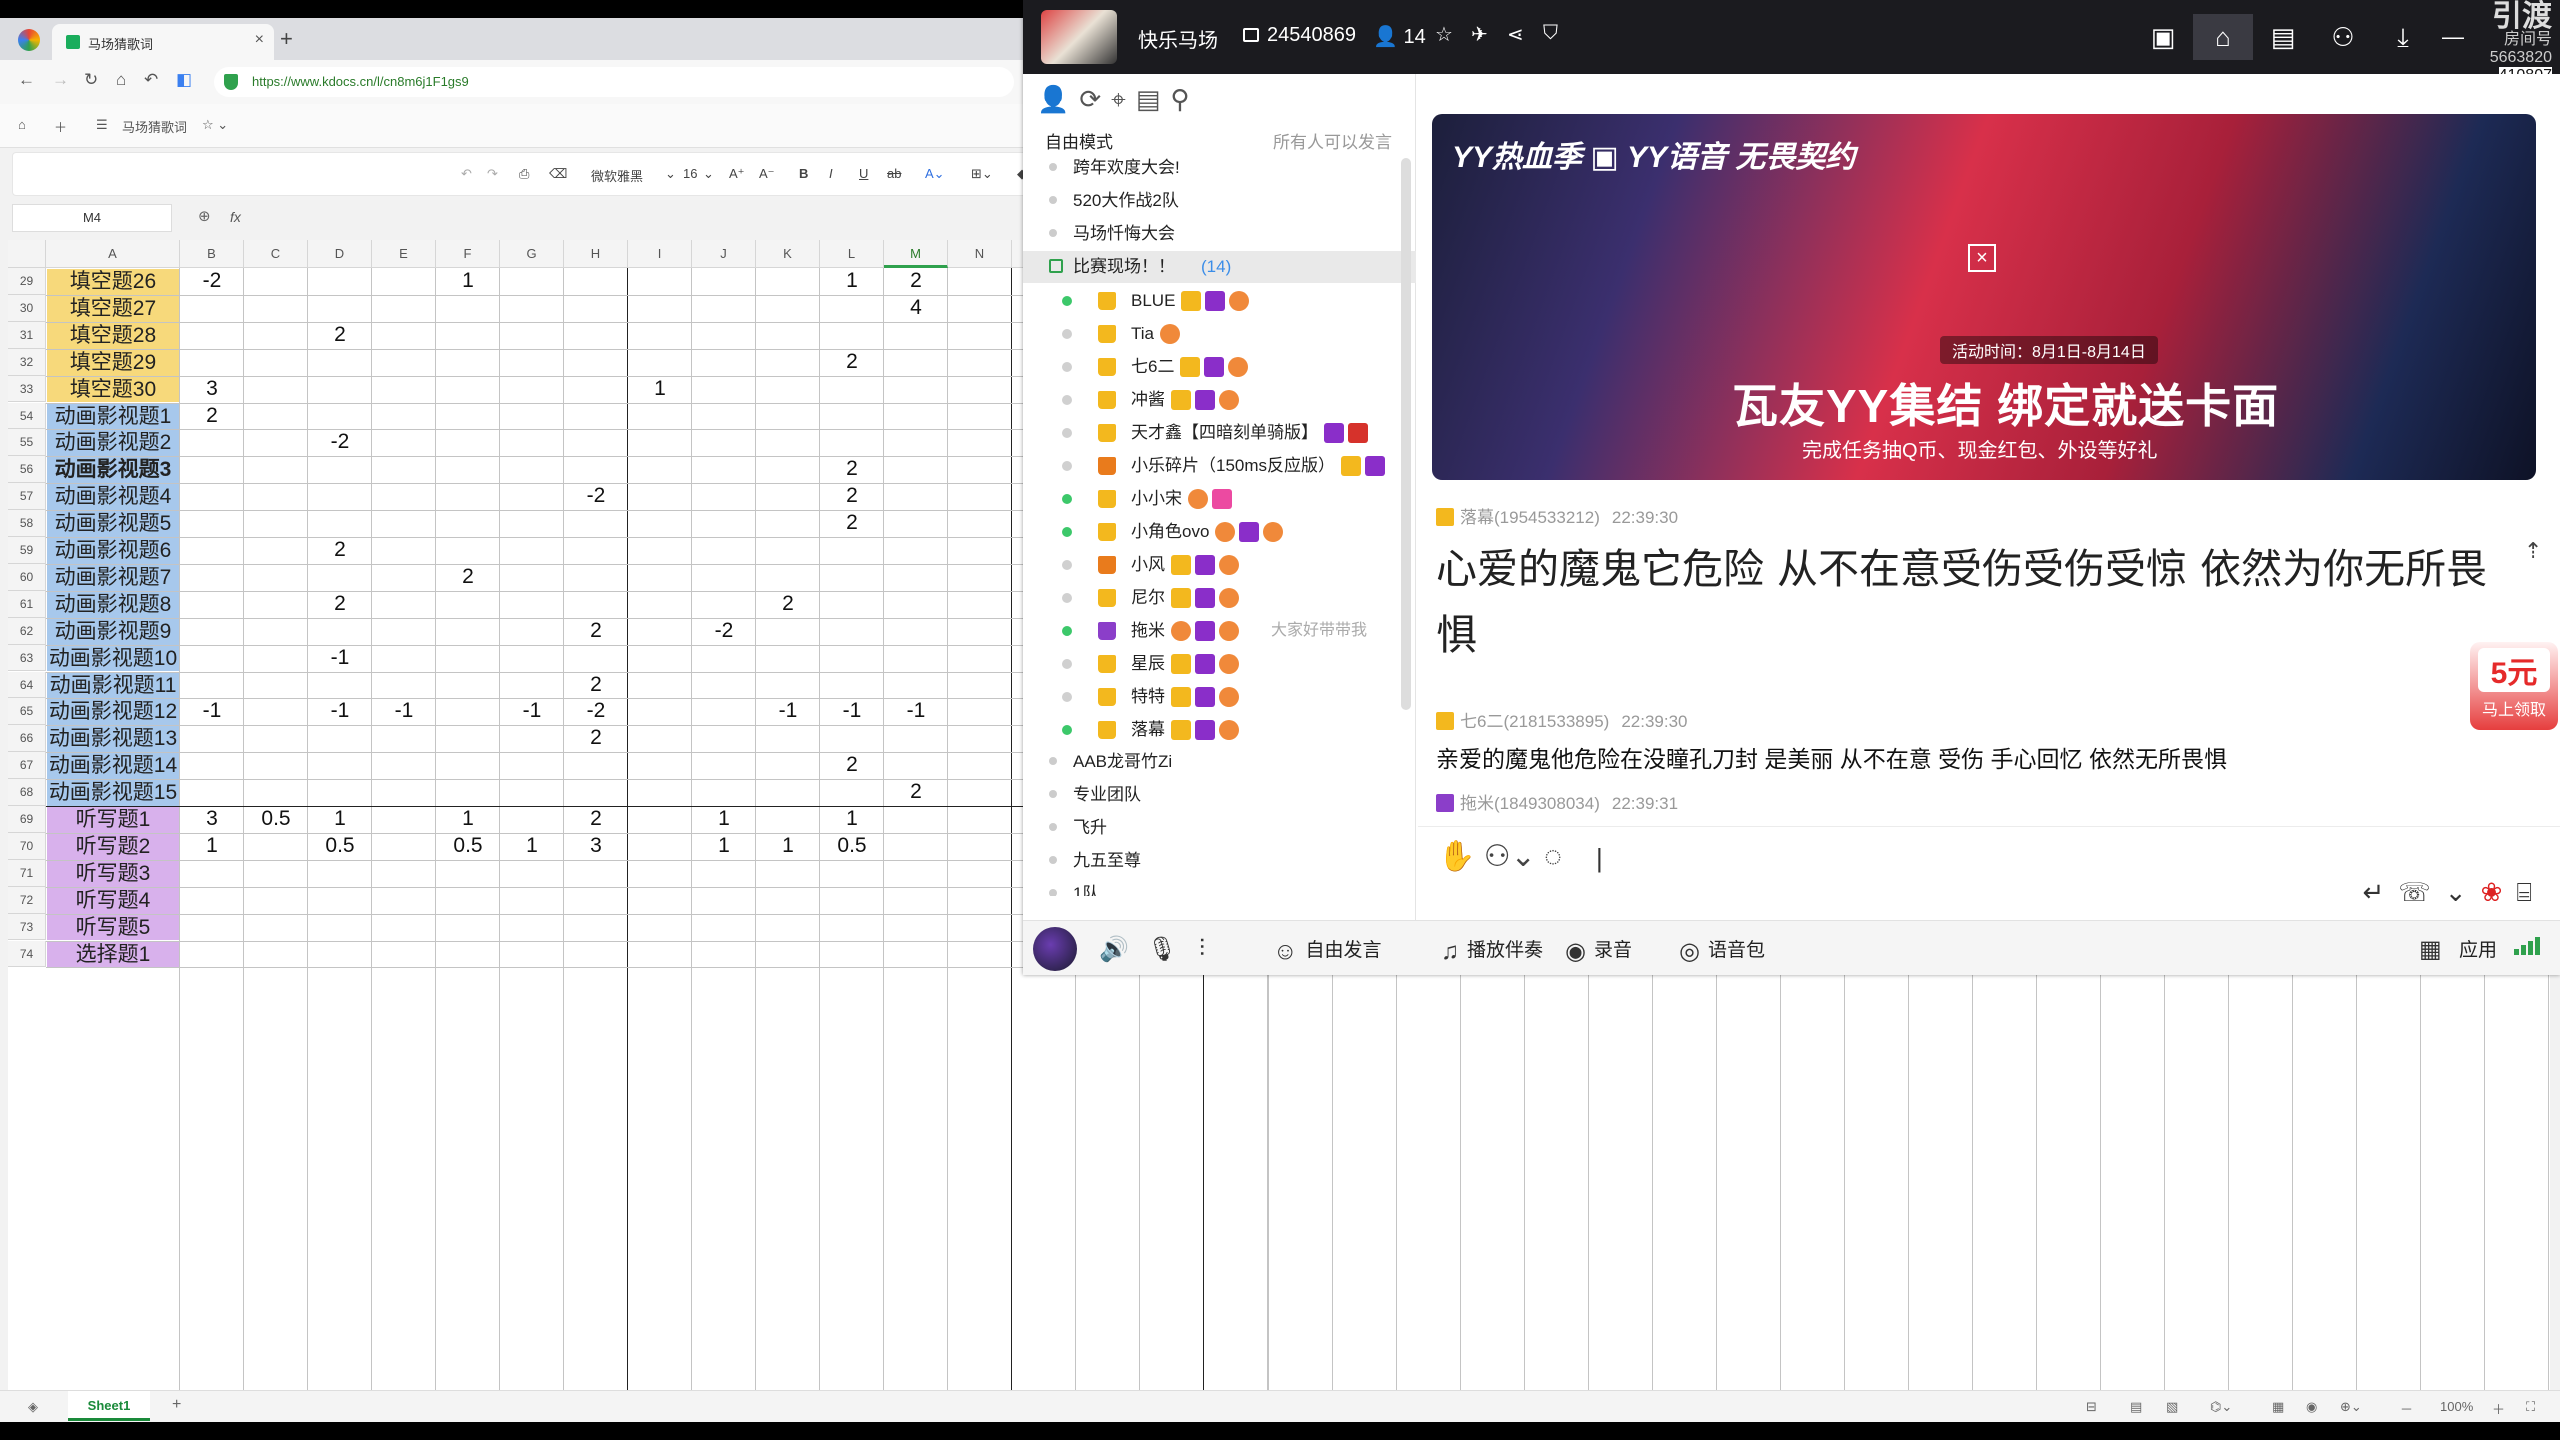 Image resolution: width=2560 pixels, height=1440 pixels. Describe the element at coordinates (660, 254) in the screenshot. I see `column-header-i: I` at that location.